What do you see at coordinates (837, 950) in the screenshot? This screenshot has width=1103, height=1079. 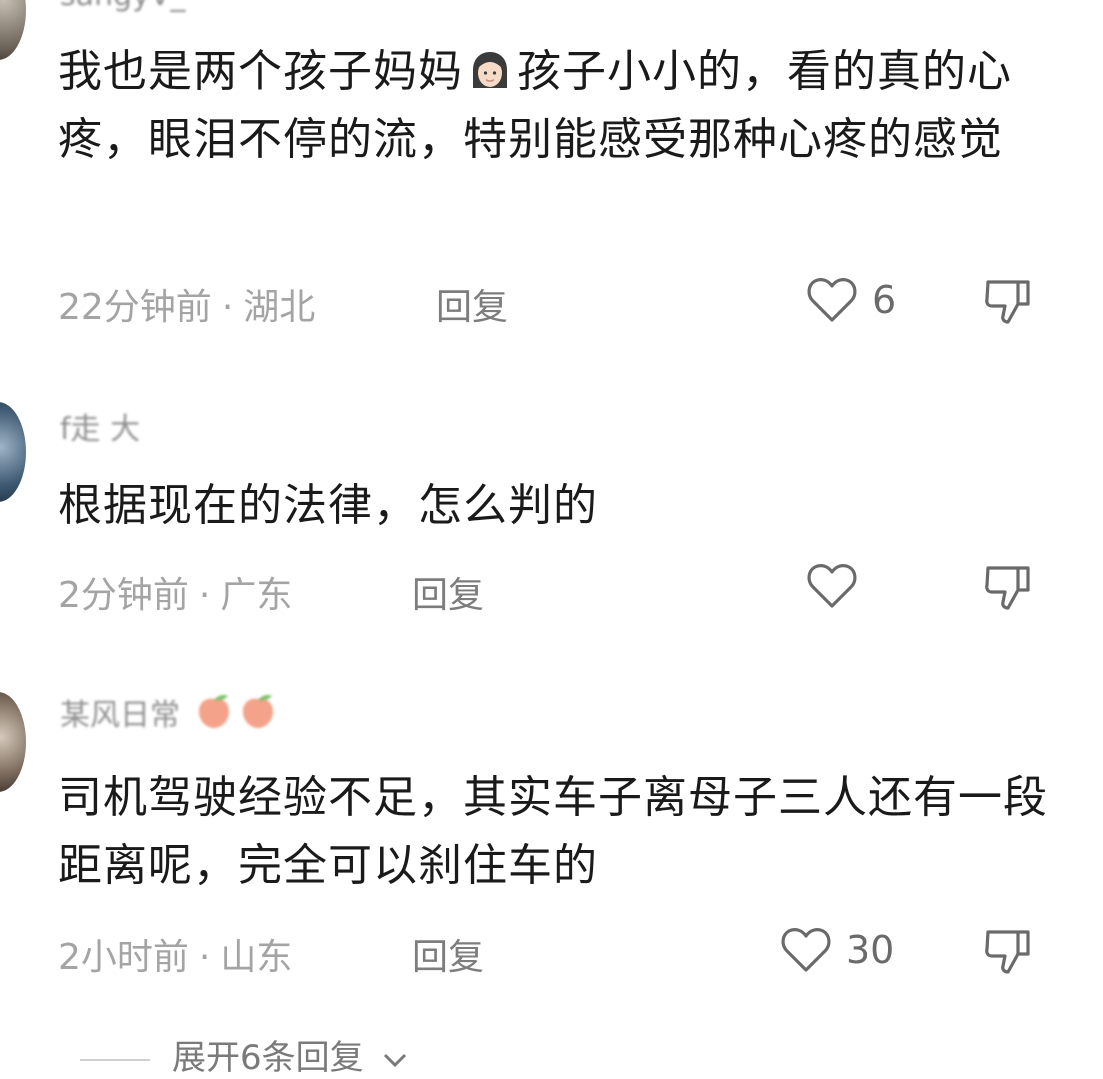 I see `like-button: 30` at bounding box center [837, 950].